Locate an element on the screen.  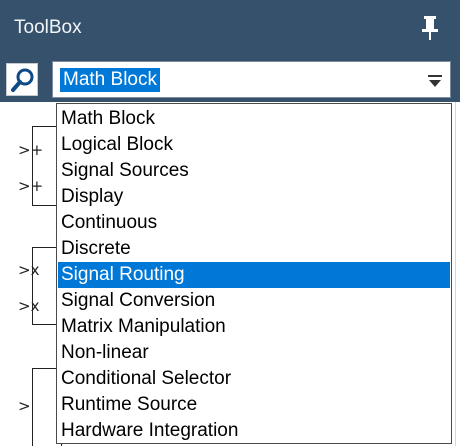
dropdown-item-runtime-source: Runtime Source is located at coordinates (254, 405).